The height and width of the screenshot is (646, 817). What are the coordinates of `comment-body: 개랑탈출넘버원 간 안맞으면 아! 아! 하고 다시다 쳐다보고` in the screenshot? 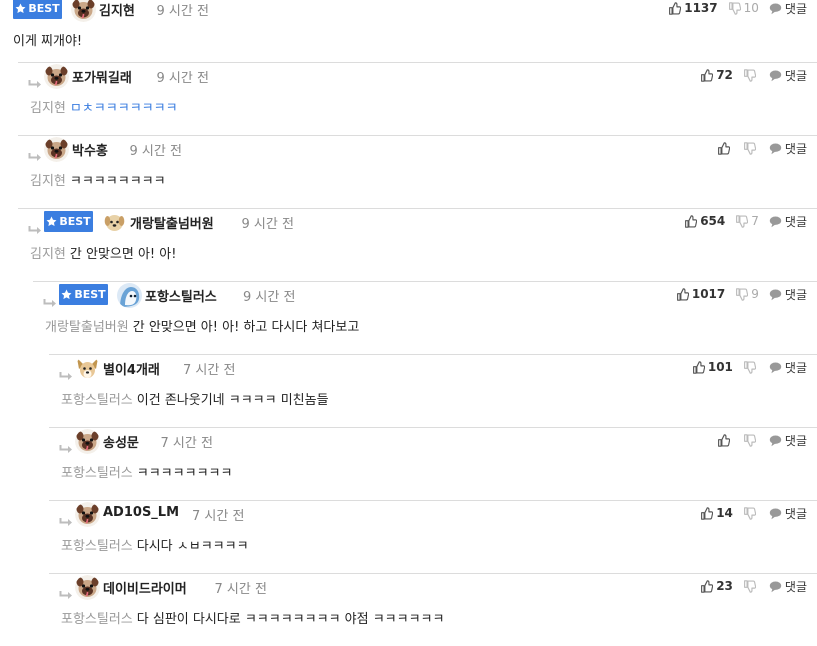 It's located at (202, 325).